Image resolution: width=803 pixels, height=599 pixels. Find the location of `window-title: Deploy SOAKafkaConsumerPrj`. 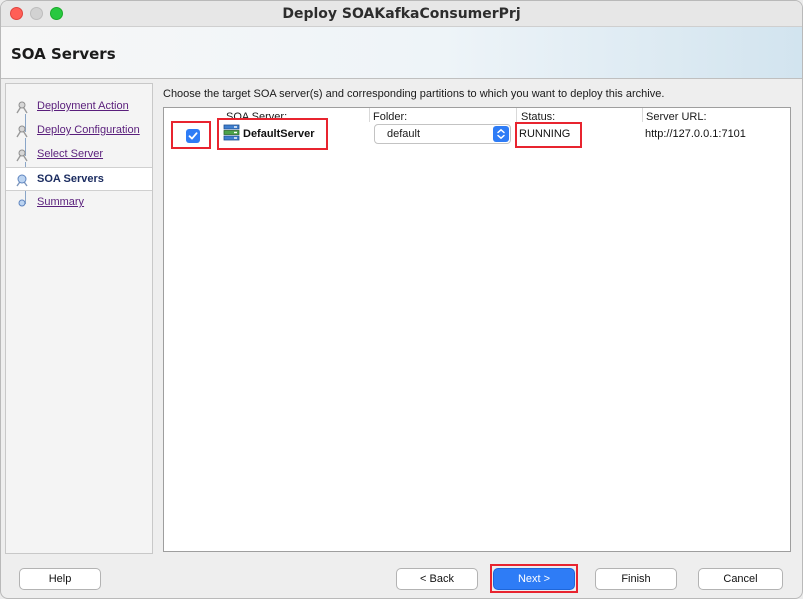

window-title: Deploy SOAKafkaConsumerPrj is located at coordinates (401, 14).